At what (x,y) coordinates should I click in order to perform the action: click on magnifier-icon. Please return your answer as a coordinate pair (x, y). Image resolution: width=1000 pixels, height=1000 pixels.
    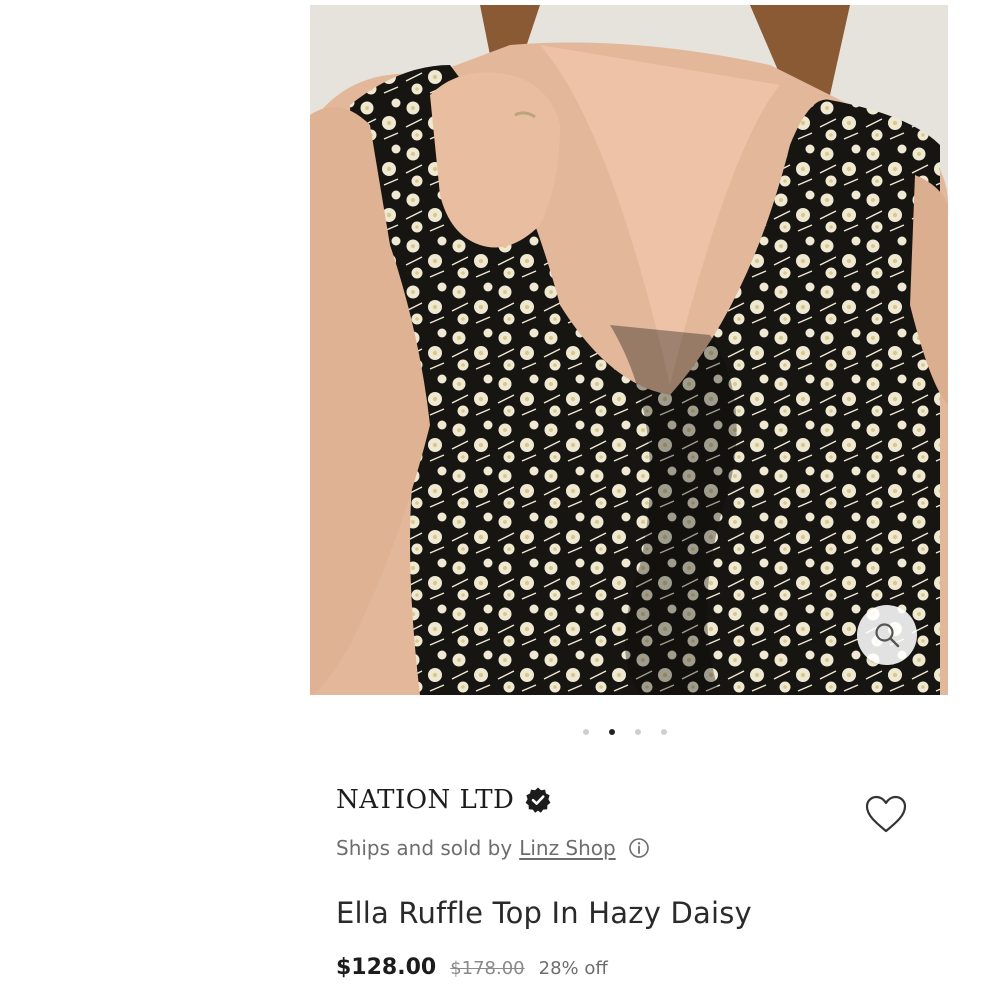
    Looking at the image, I should click on (887, 635).